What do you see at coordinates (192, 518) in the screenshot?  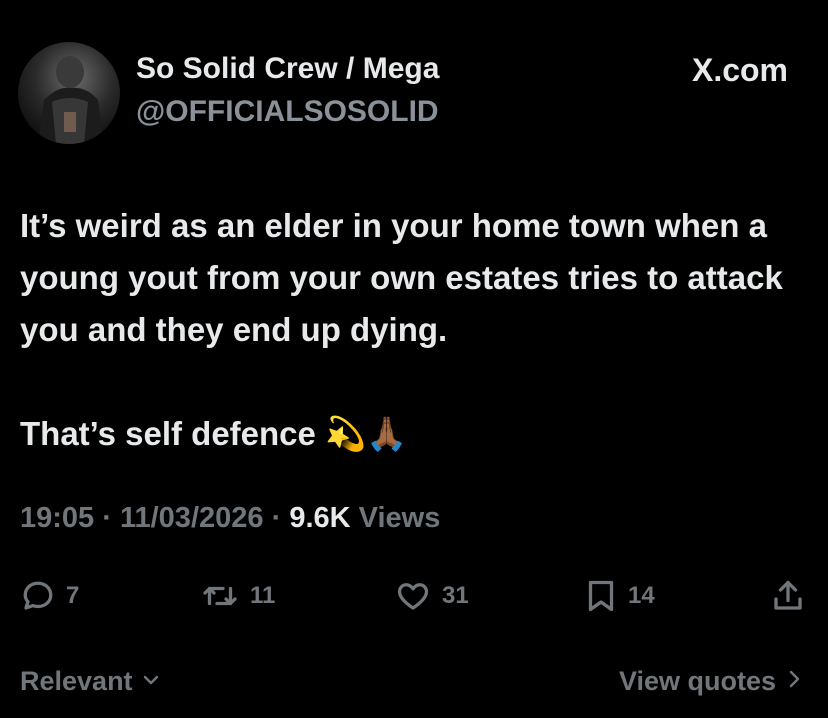 I see `tweet-date: 11/03/2026` at bounding box center [192, 518].